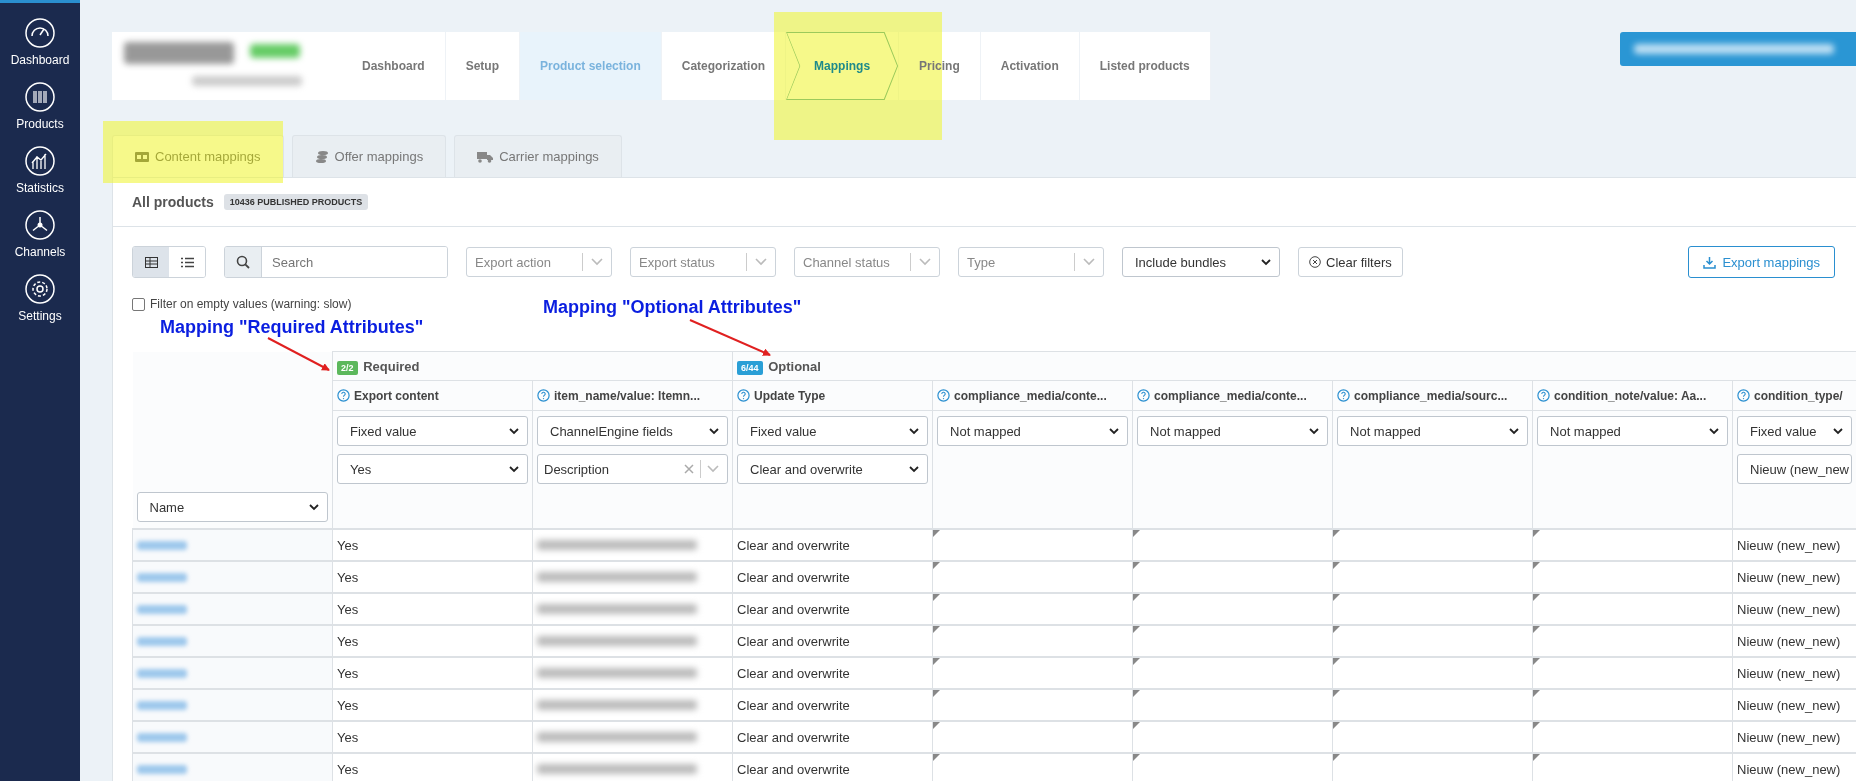 This screenshot has height=781, width=1856. Describe the element at coordinates (794, 366) in the screenshot. I see `group-label: Optional` at that location.